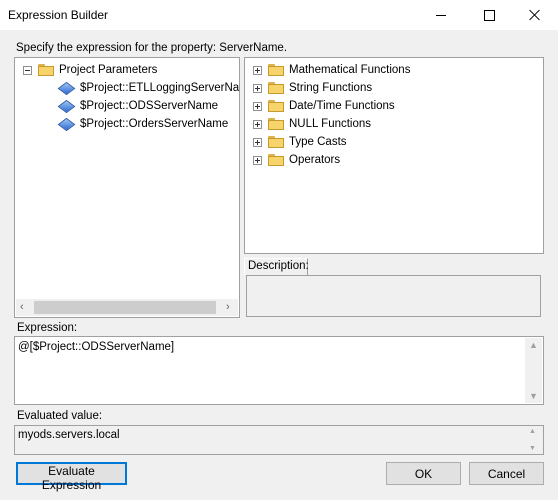 The height and width of the screenshot is (500, 558). What do you see at coordinates (69, 435) in the screenshot?
I see `evaluated-value-text: myods.servers.local` at bounding box center [69, 435].